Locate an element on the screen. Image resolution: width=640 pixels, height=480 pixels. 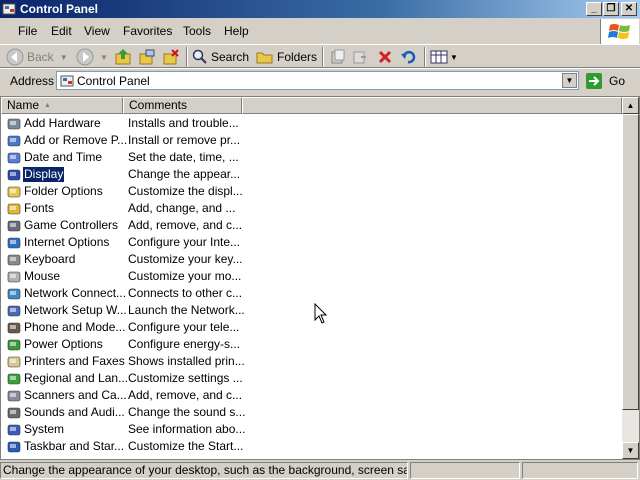
undo-button is located at coordinates (408, 57).